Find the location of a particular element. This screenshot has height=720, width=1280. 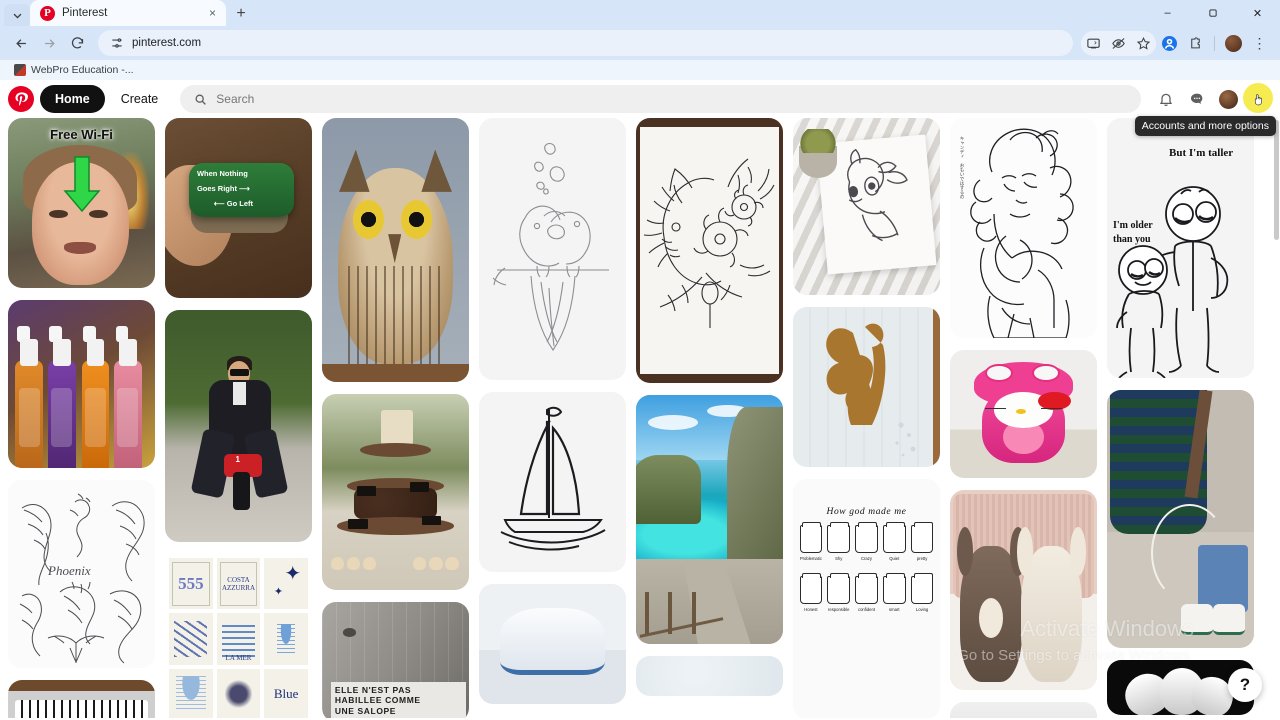

notifications-bell-icon is located at coordinates (1166, 99).